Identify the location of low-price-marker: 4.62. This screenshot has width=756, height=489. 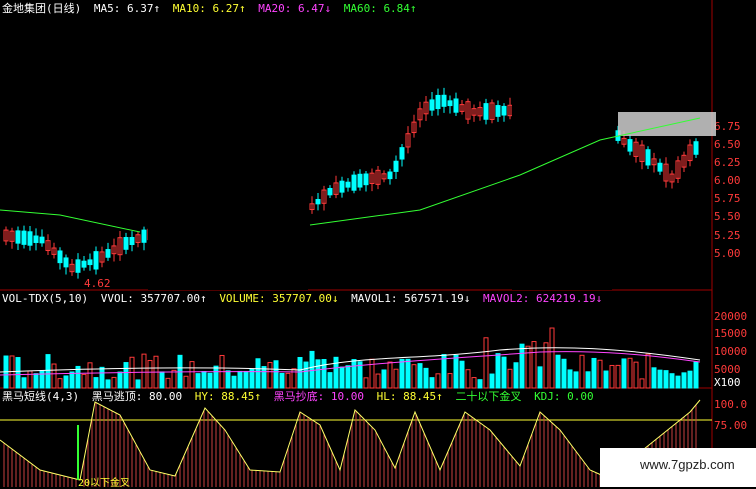
(97, 283).